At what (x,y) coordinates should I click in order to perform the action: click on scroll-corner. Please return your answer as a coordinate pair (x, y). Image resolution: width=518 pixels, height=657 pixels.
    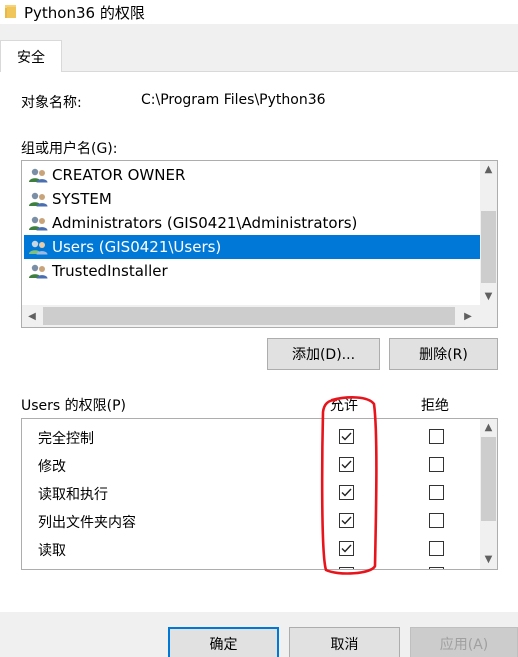
    Looking at the image, I should click on (488, 316).